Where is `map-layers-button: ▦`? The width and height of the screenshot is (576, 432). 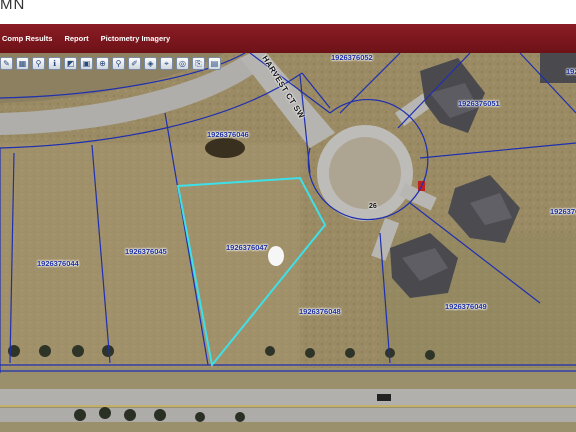
map-layers-button: ▦ is located at coordinates (22, 63).